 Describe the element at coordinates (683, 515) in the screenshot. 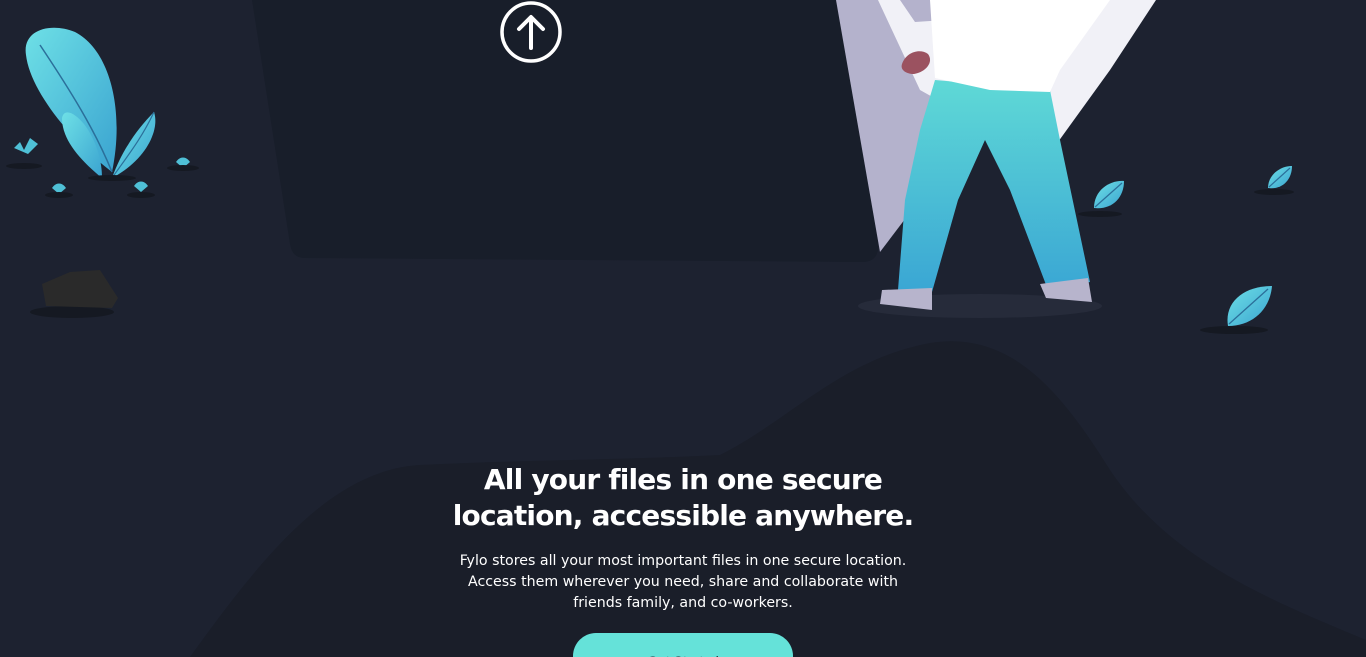

I see `headline-line-2: location, accessible anywhere.` at that location.